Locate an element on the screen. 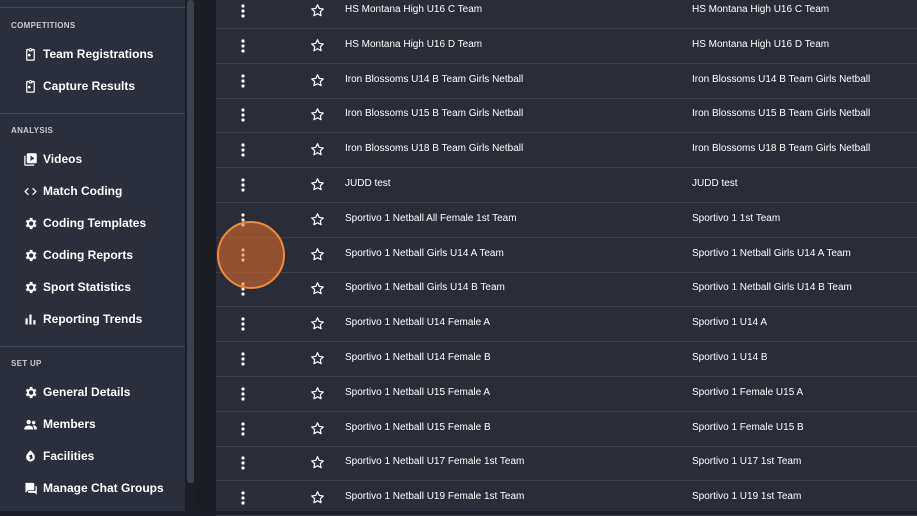  team-short-name-cell: Sportivo 1 Netball Girls U14 B Team is located at coordinates (772, 288).